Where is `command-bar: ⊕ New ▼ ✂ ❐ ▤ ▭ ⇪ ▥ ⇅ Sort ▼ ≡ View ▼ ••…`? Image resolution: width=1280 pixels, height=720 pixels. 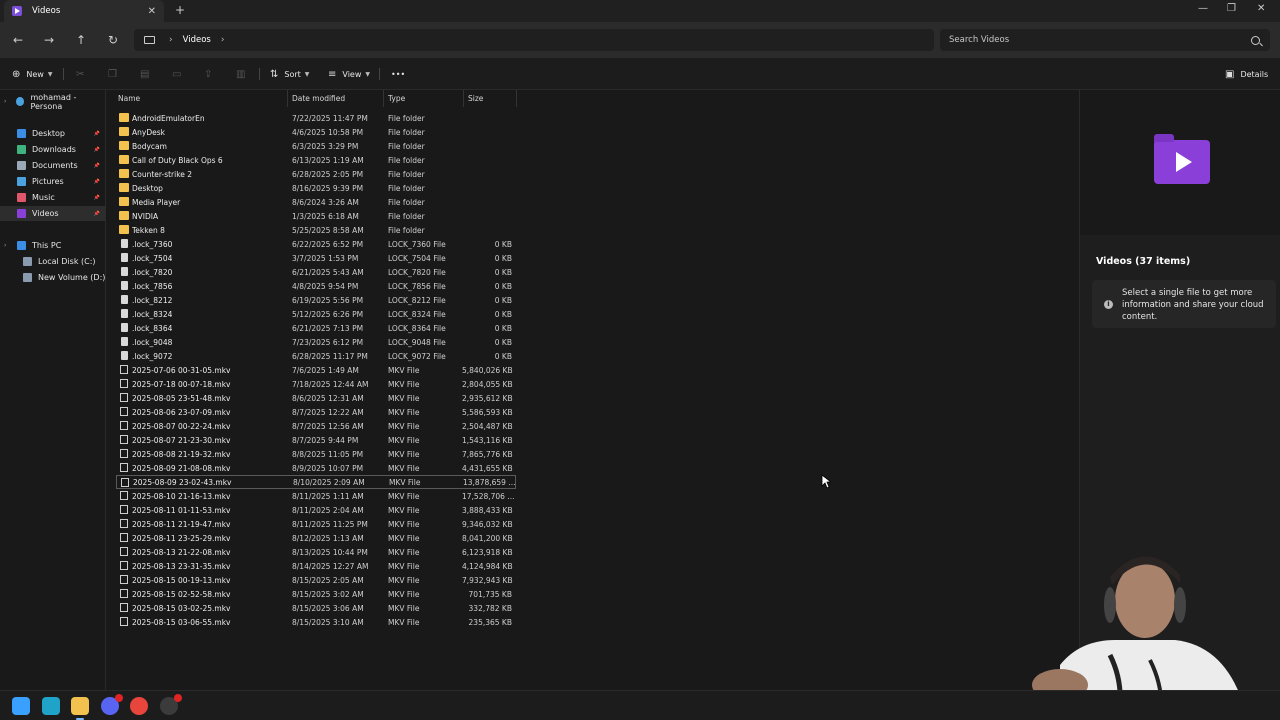
command-bar: ⊕ New ▼ ✂ ❐ ▤ ▭ ⇪ ▥ ⇅ Sort ▼ ≡ View ▼ ••… is located at coordinates (640, 74).